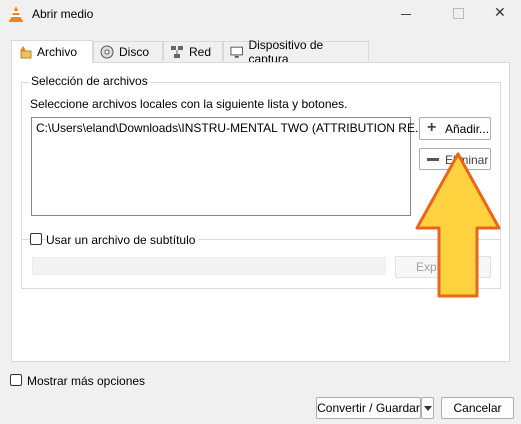  Describe the element at coordinates (122, 240) in the screenshot. I see `subtitle-checkbox-label: Usar un archivo de subtítulo` at that location.